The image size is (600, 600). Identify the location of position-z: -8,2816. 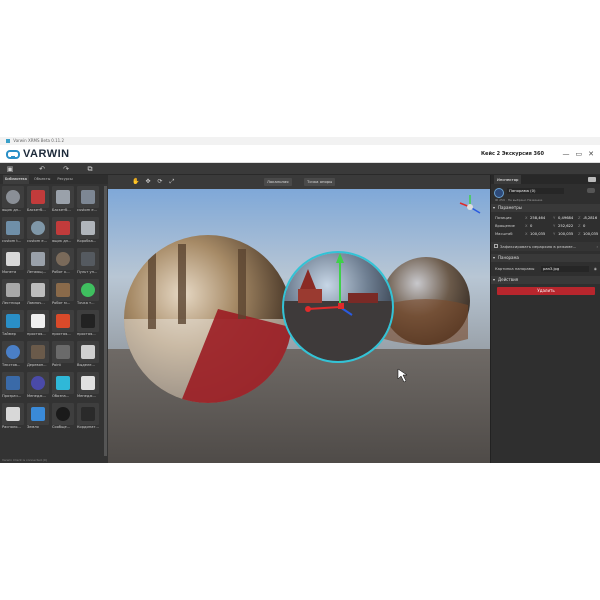
(590, 218).